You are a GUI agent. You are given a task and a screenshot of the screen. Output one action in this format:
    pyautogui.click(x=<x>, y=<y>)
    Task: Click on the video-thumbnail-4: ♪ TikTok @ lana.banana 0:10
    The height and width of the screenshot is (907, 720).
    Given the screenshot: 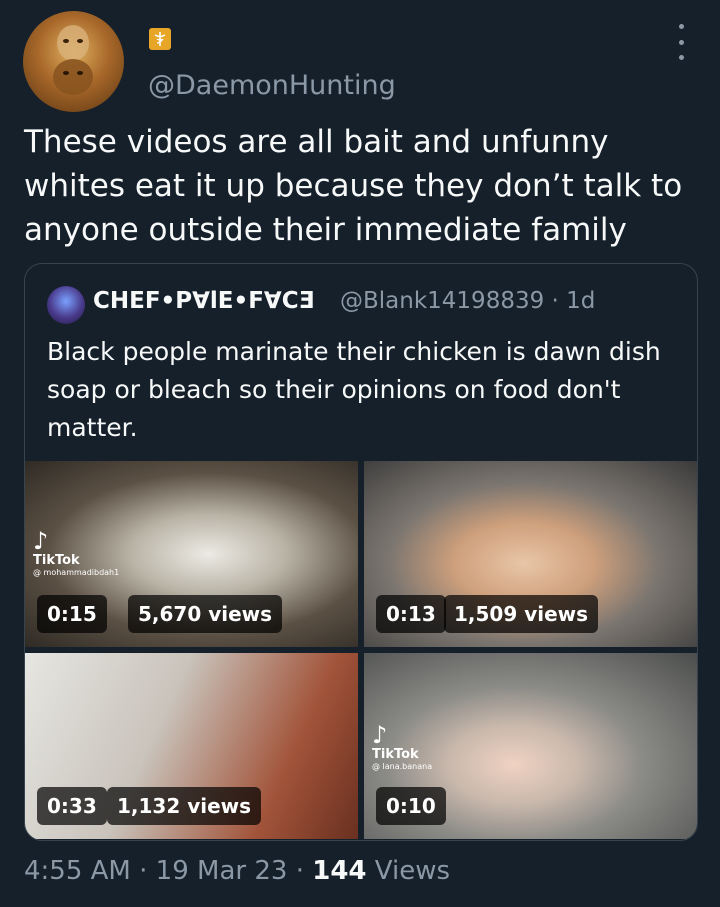 What is the action you would take?
    pyautogui.click(x=530, y=746)
    